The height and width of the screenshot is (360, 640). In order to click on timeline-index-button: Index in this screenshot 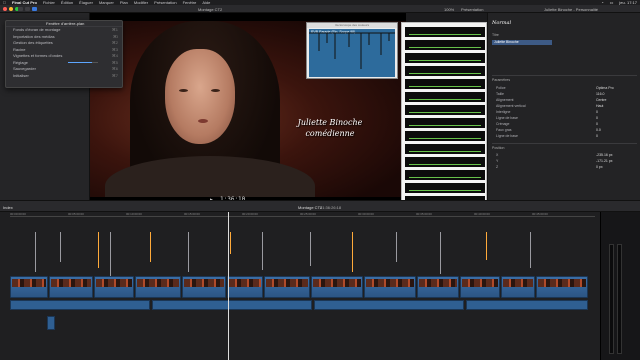, I will do `click(8, 207)`.